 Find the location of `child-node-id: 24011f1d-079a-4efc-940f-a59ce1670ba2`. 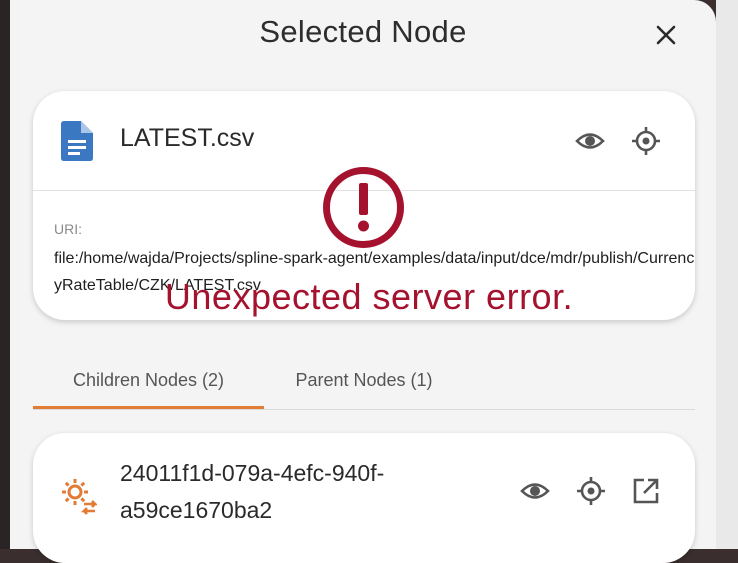

child-node-id: 24011f1d-079a-4efc-940f-a59ce1670ba2 is located at coordinates (252, 491).